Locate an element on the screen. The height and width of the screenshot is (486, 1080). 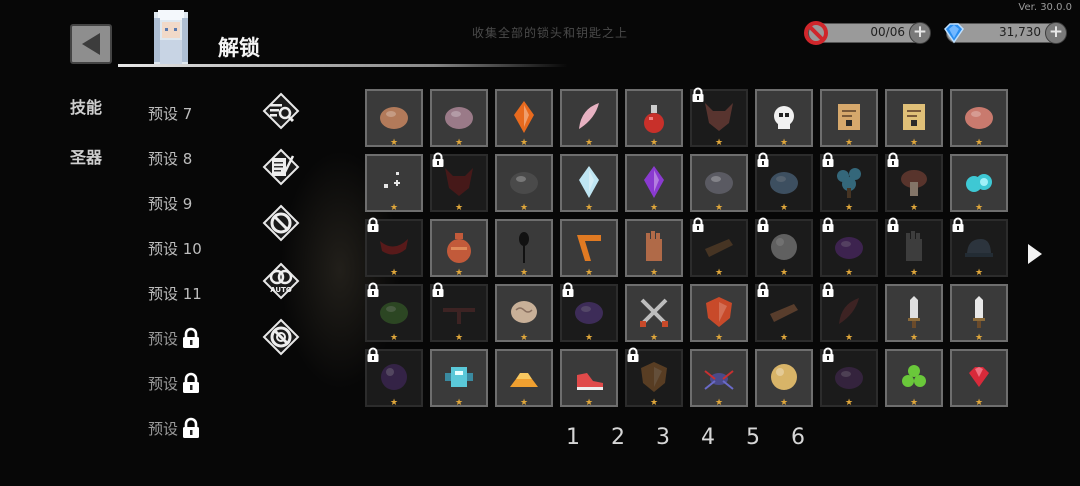
gold-coin-icon is located at coordinates (784, 377).